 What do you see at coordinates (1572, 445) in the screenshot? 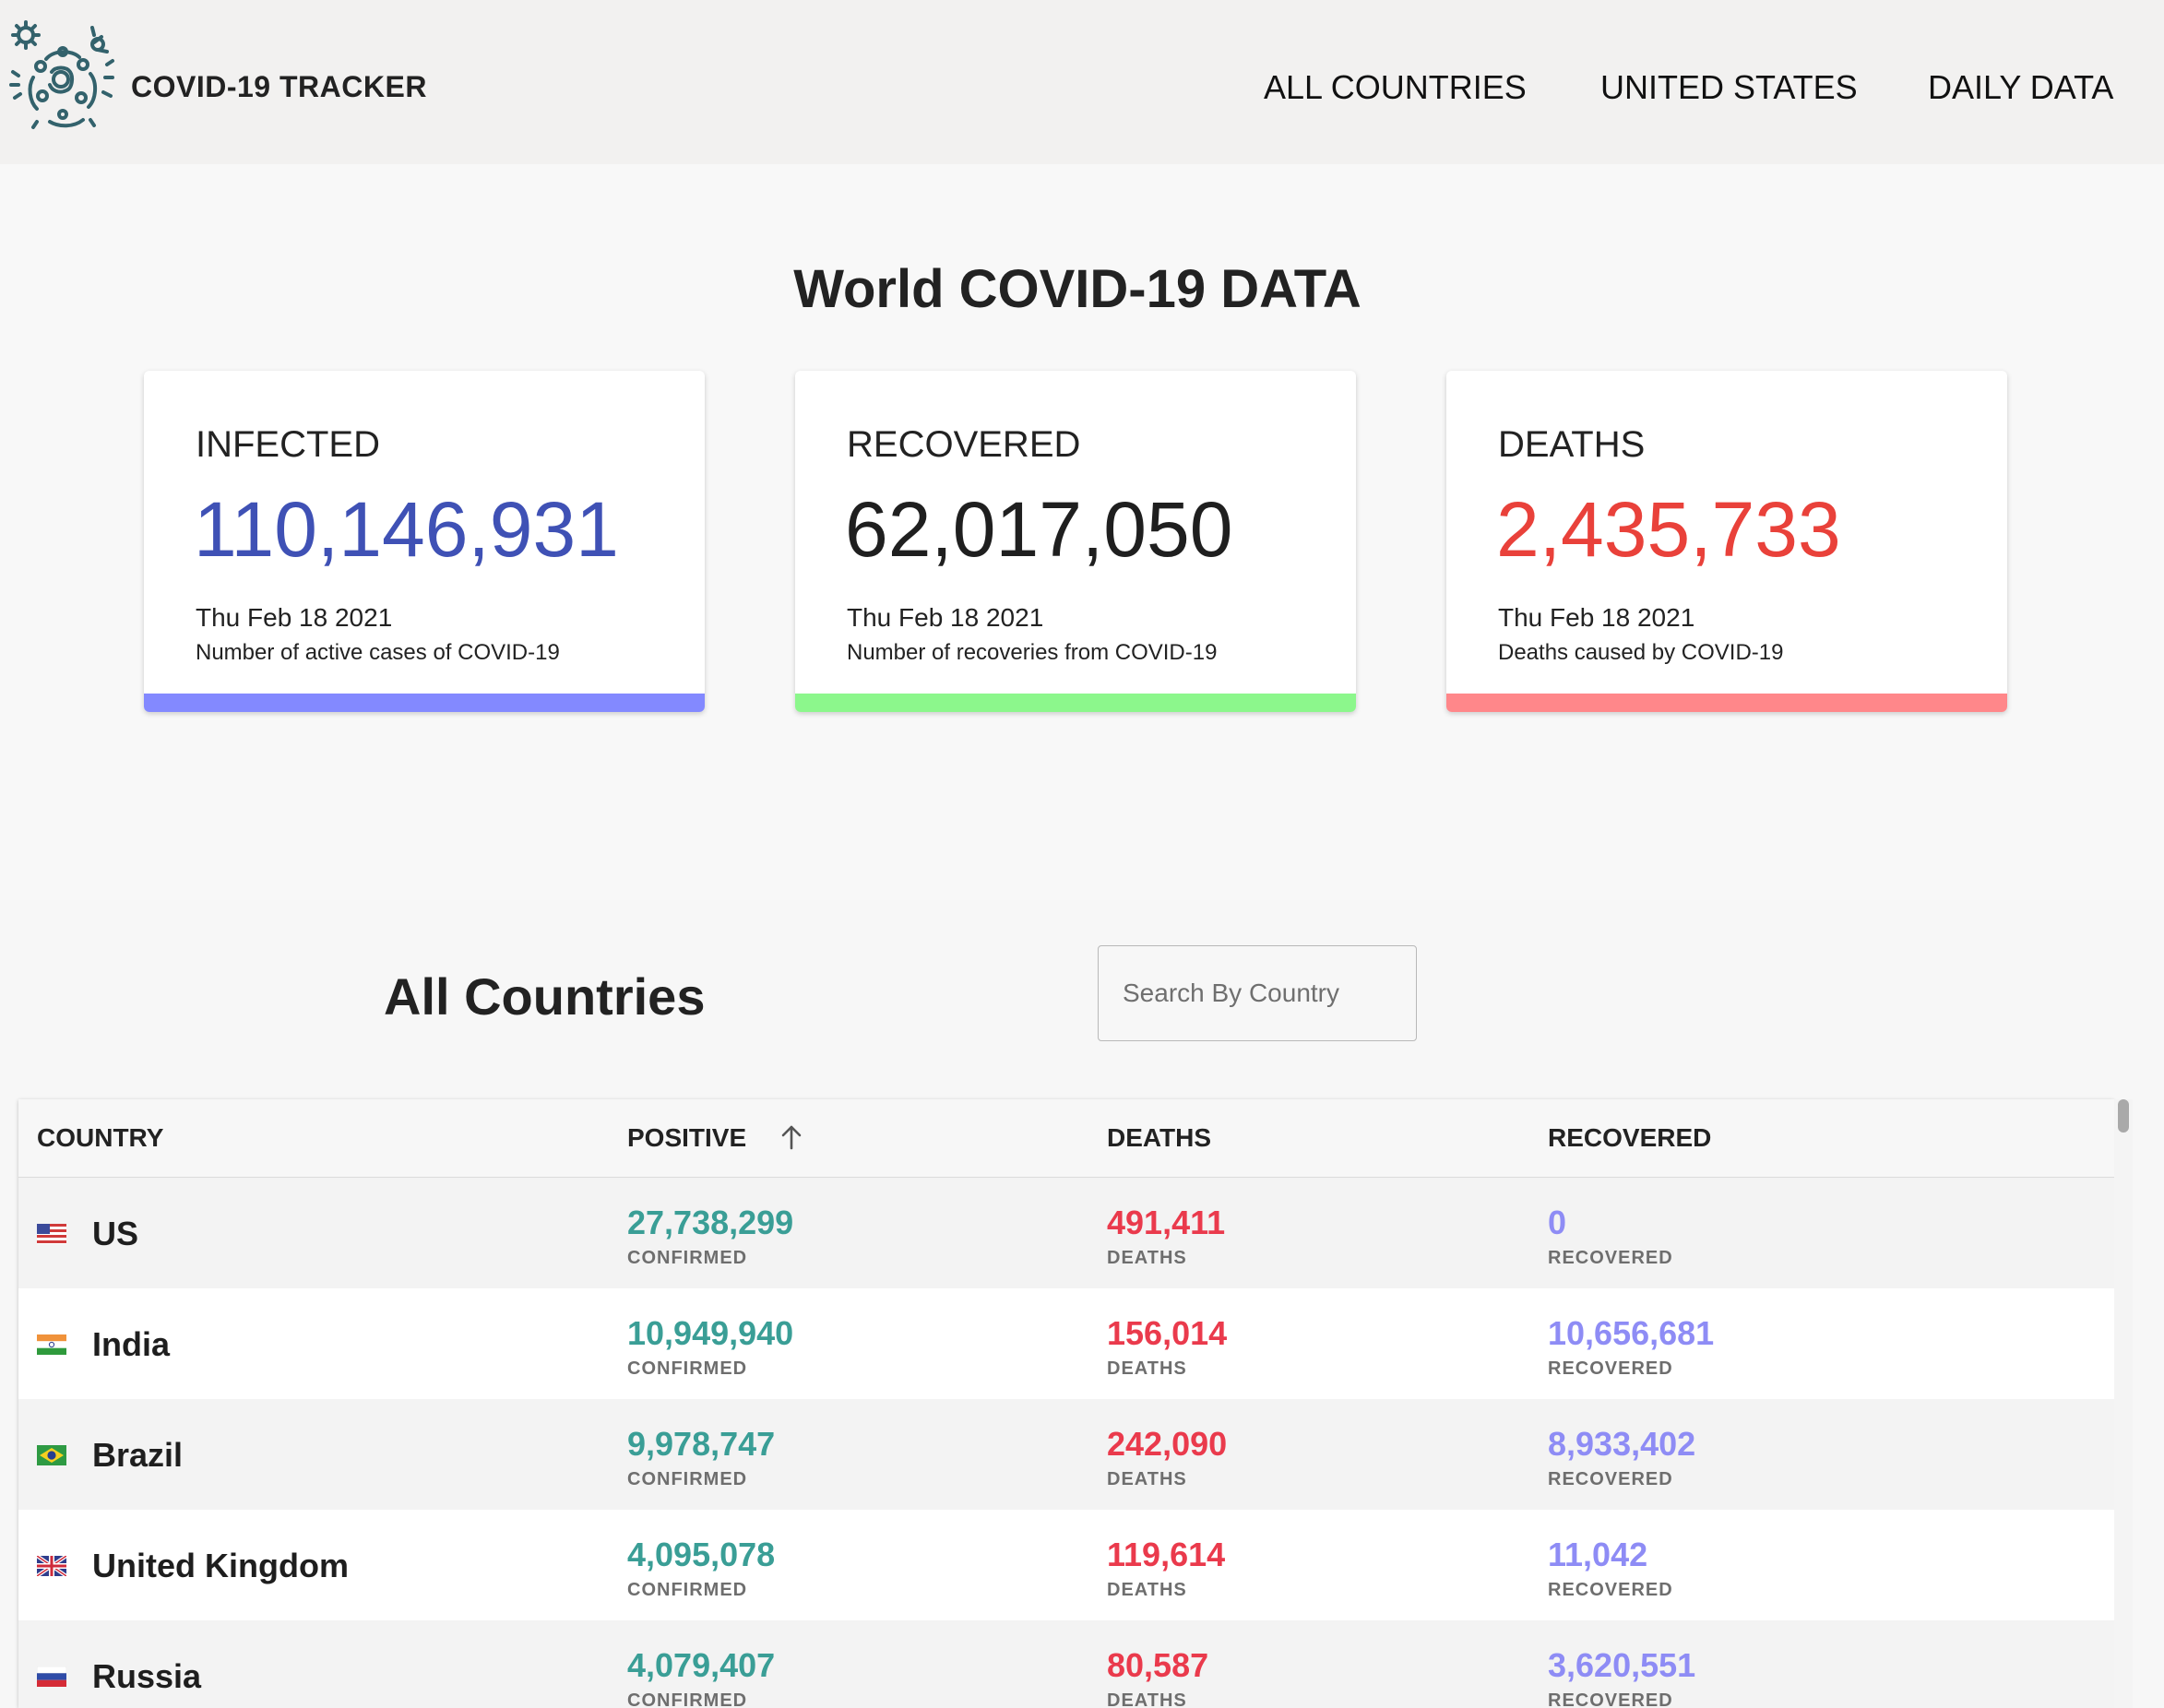
I see `card-label: DEATHS` at bounding box center [1572, 445].